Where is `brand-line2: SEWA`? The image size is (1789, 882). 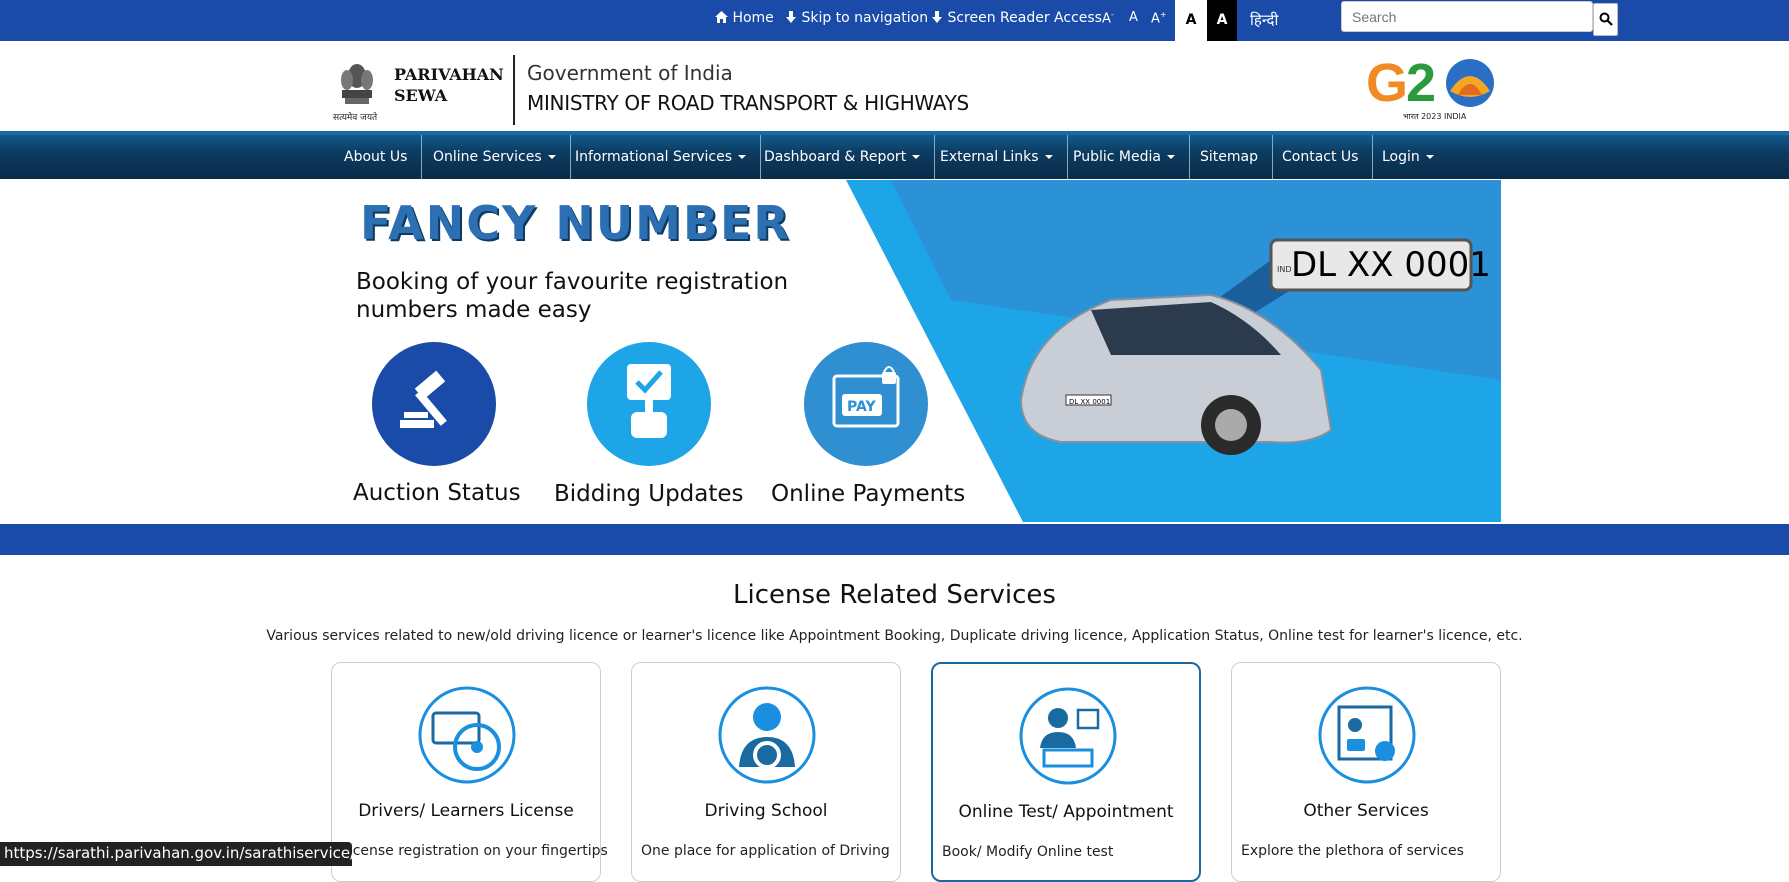 brand-line2: SEWA is located at coordinates (421, 95).